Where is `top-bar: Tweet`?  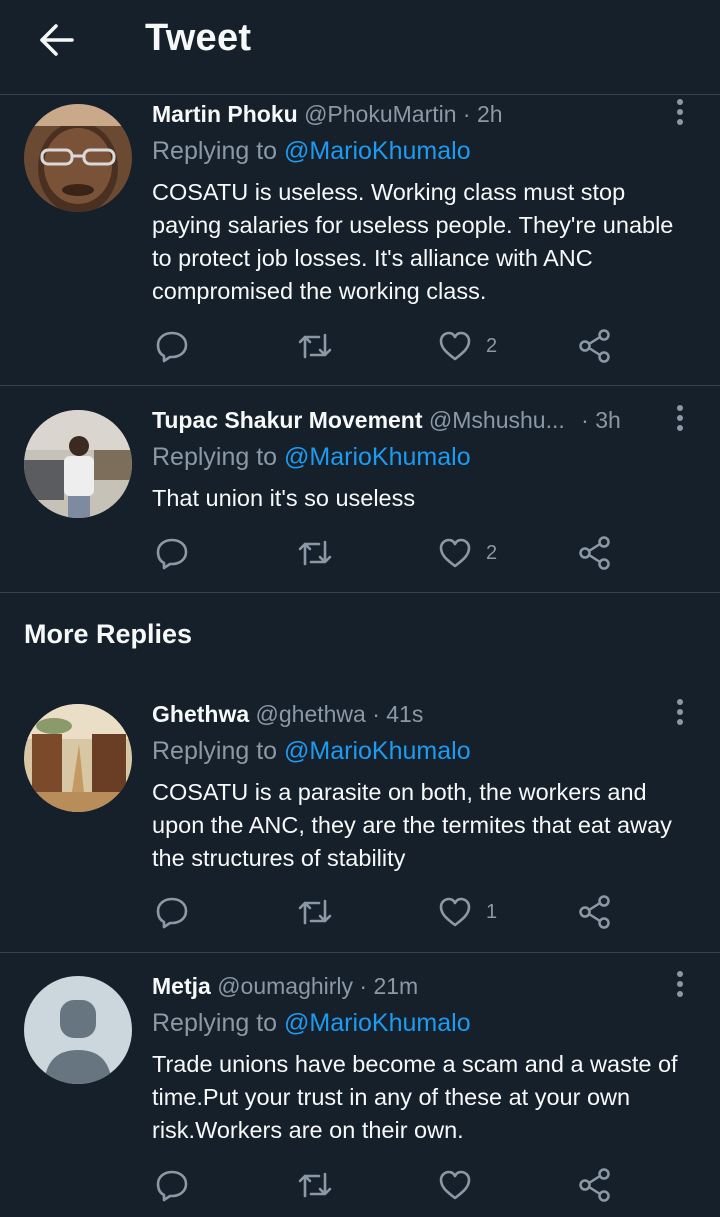
top-bar: Tweet is located at coordinates (360, 41).